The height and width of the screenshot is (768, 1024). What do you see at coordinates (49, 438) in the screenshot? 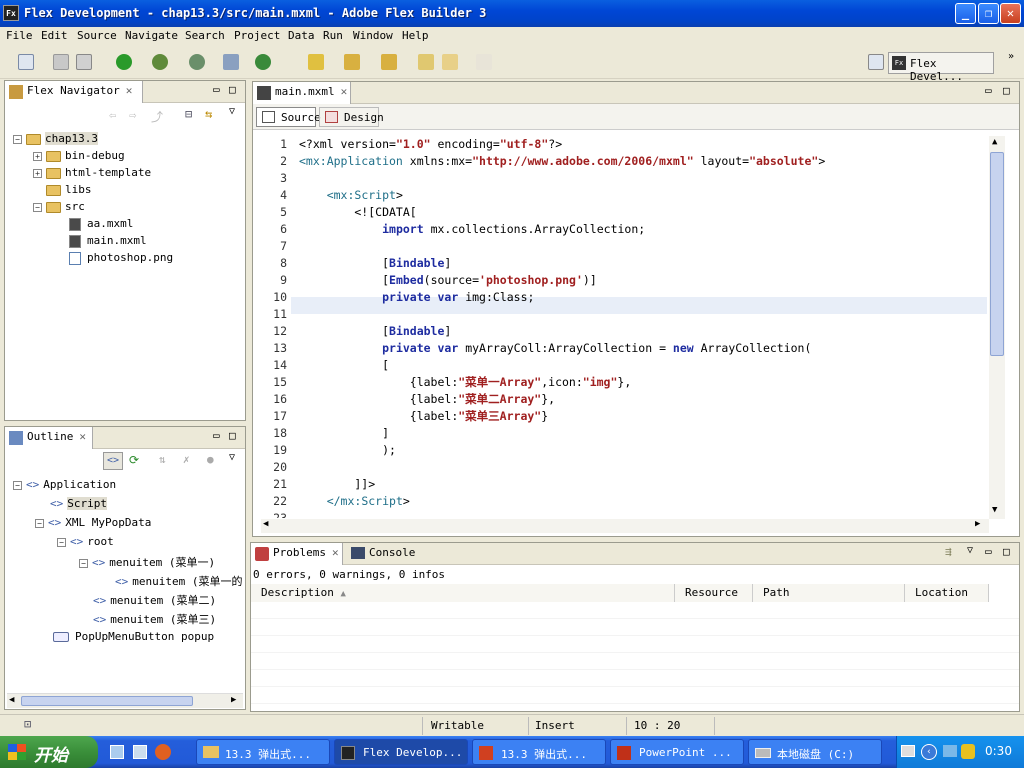
I see `tab-outline: Outline ✕` at bounding box center [49, 438].